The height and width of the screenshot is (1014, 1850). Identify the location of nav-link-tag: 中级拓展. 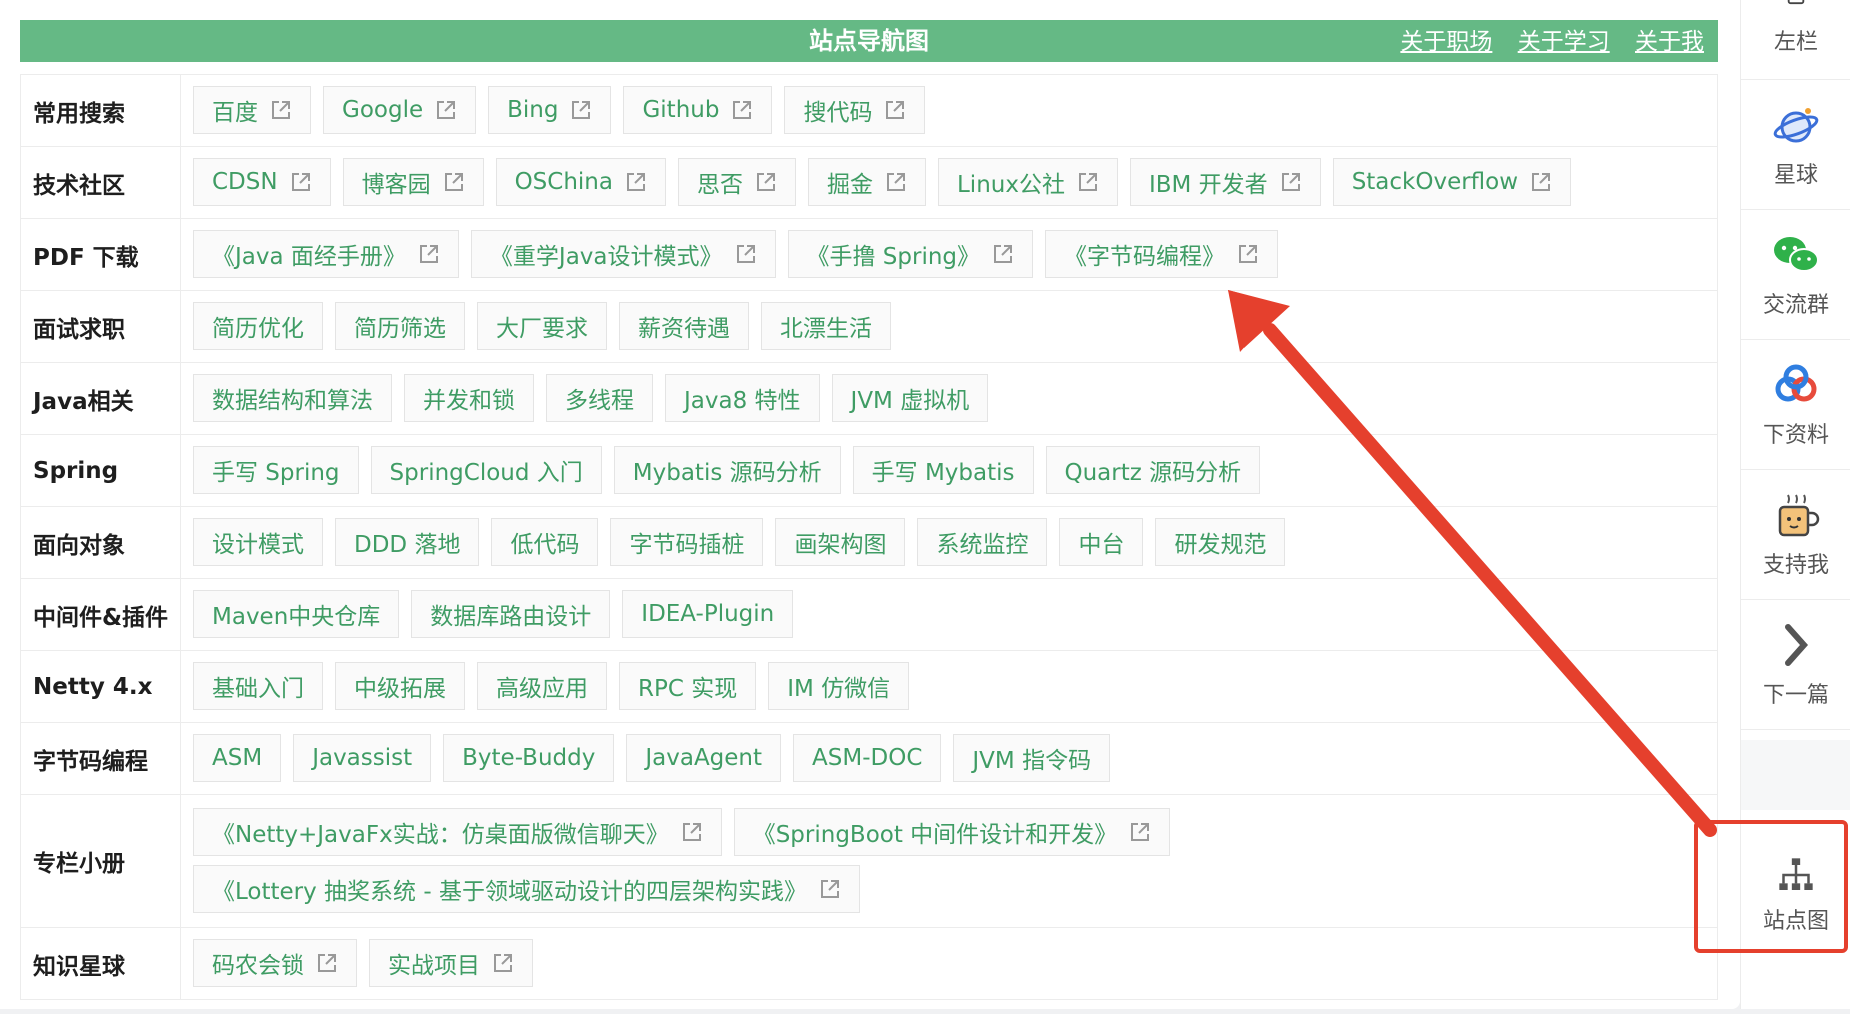
(400, 685).